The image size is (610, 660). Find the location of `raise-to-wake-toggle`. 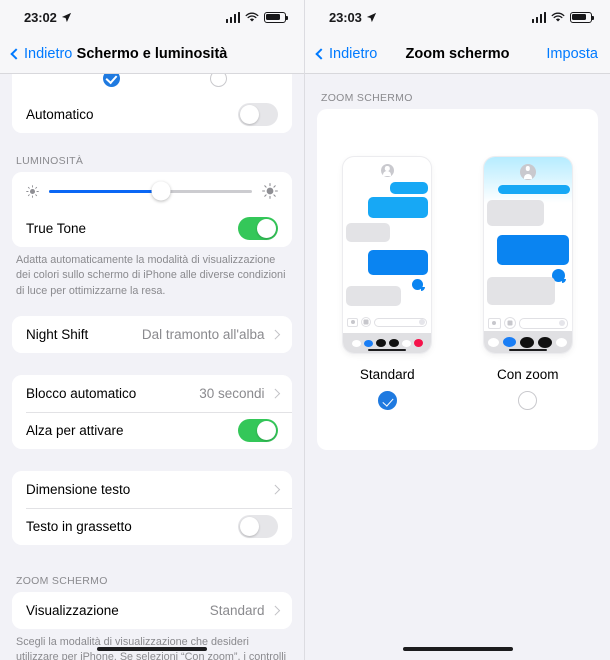

raise-to-wake-toggle is located at coordinates (258, 430).